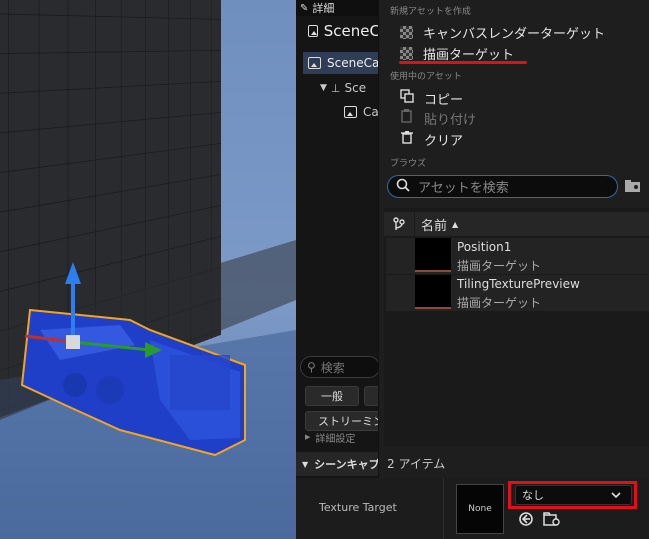  I want to click on paste-label: 貼り付け, so click(450, 120).